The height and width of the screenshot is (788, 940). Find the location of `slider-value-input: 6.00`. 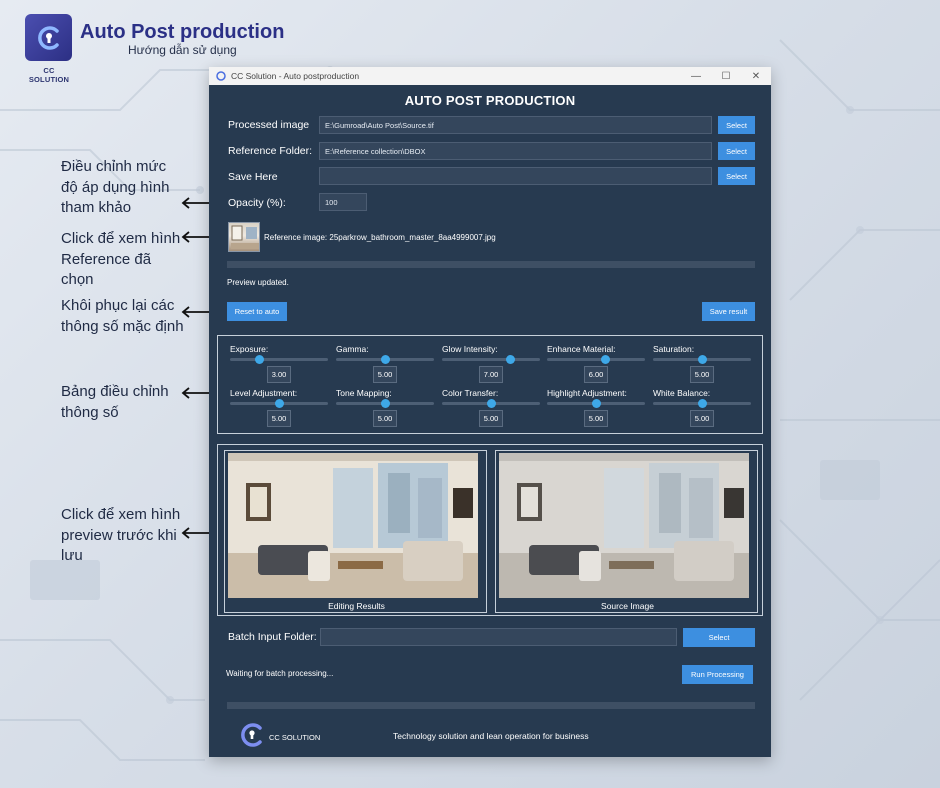

slider-value-input: 6.00 is located at coordinates (596, 374).